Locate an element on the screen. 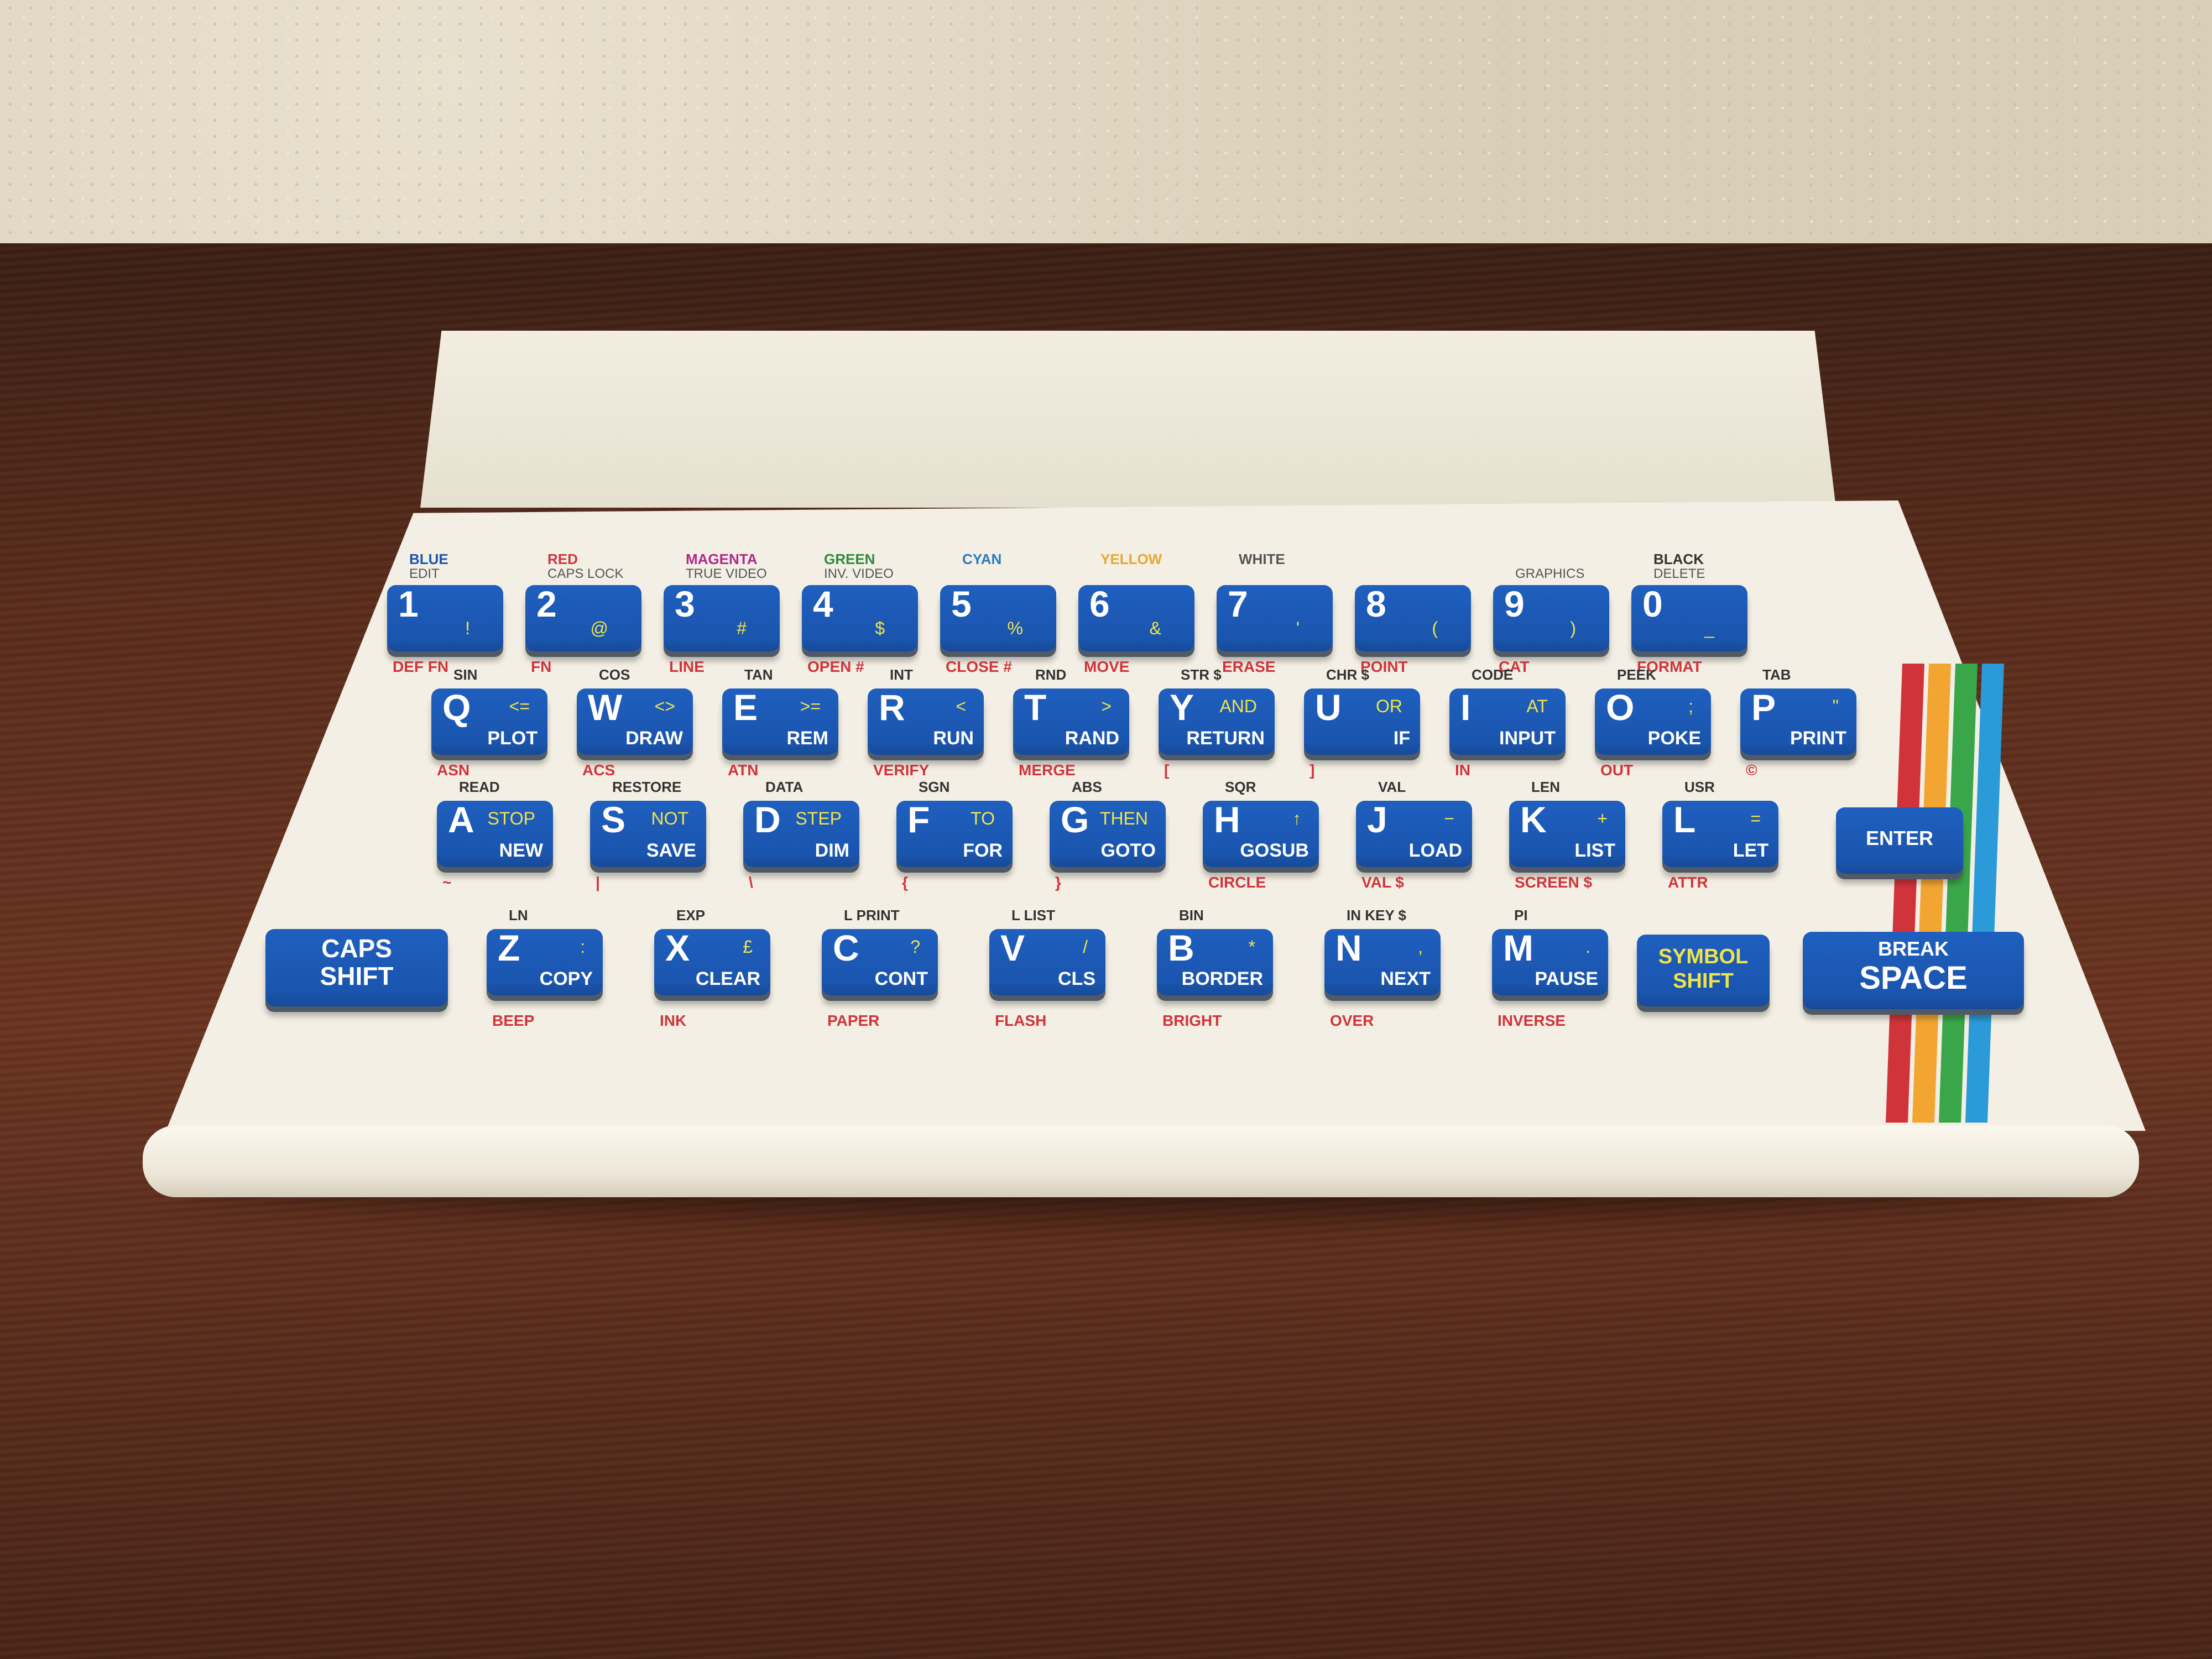  key-c: C? CONT is located at coordinates (880, 961).